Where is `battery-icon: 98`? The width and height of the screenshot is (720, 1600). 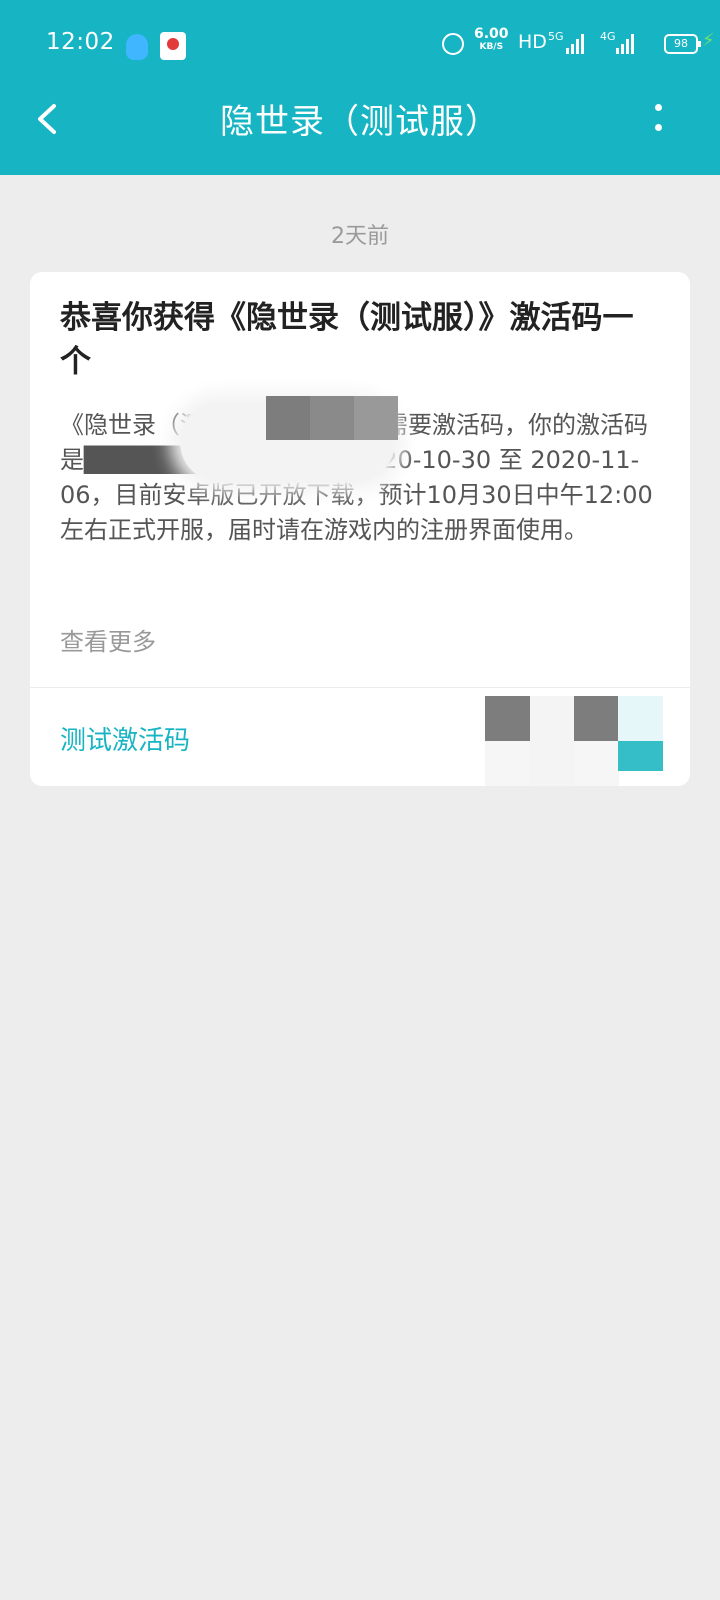
battery-icon: 98 is located at coordinates (682, 44).